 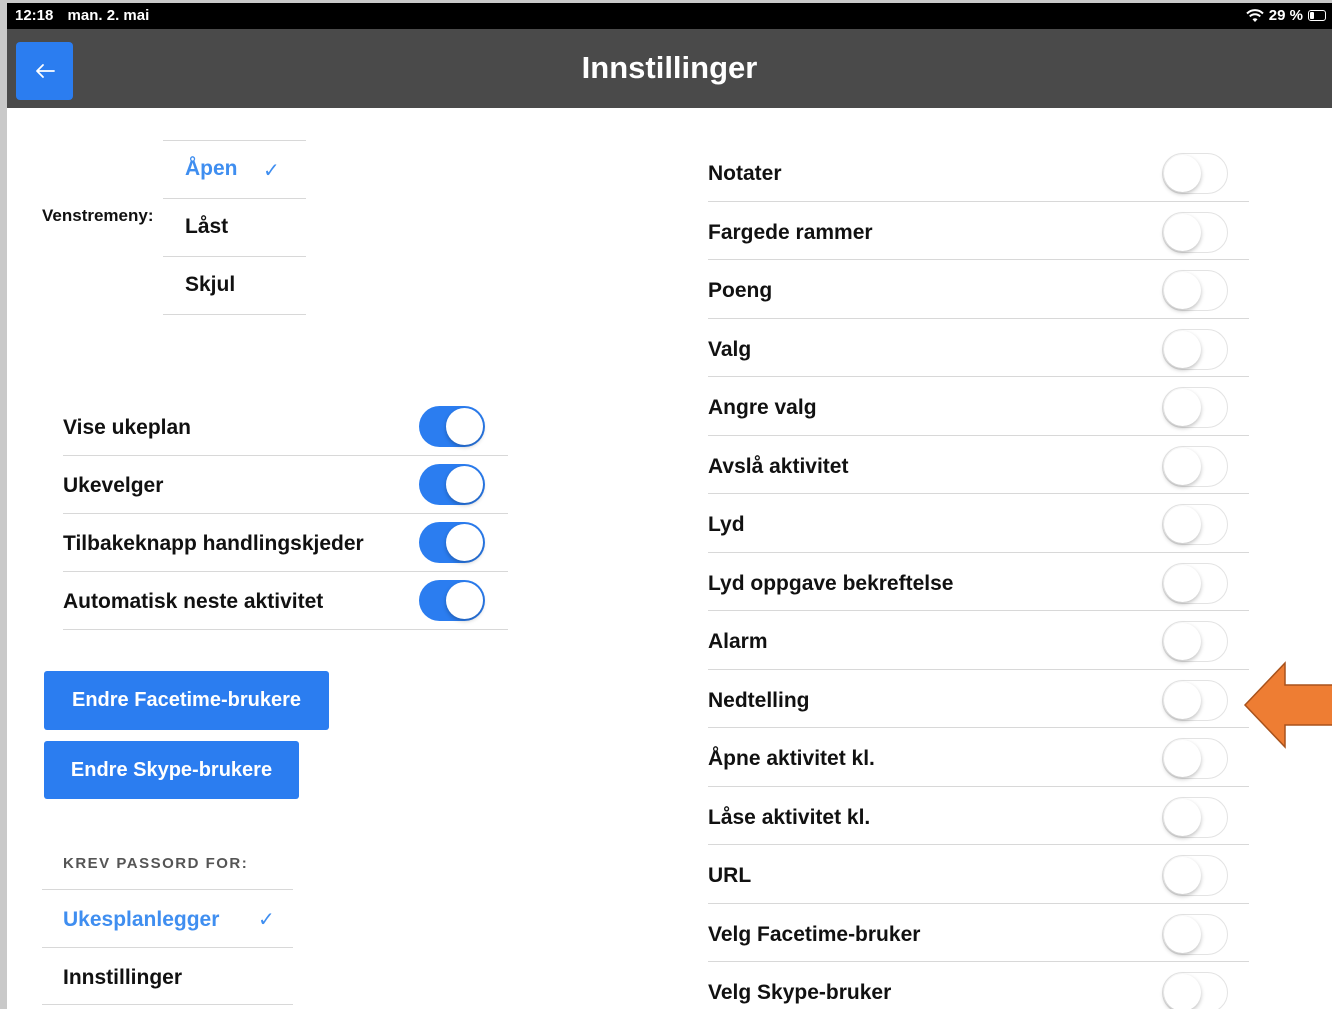 What do you see at coordinates (978, 406) in the screenshot?
I see `toggle-row-angre-valg: Angre valg` at bounding box center [978, 406].